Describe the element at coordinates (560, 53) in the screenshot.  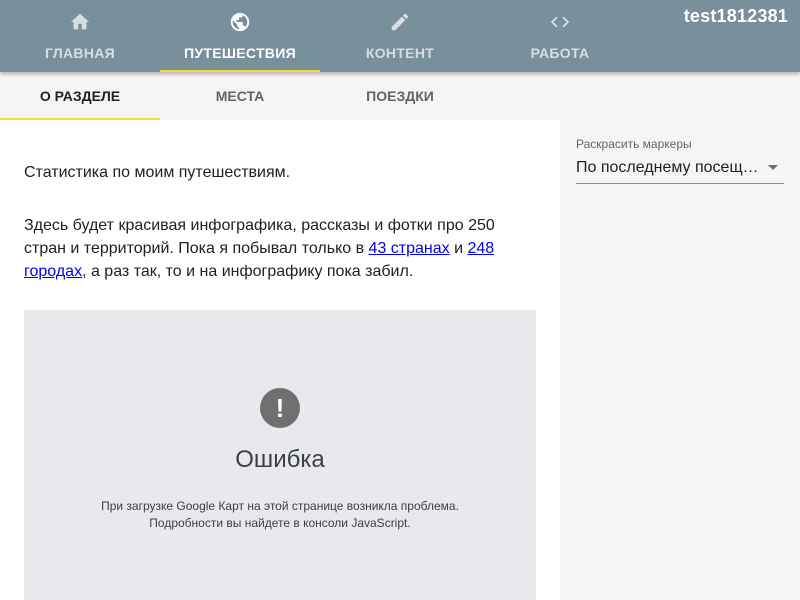
I see `nav-tab-label: РАБОТА` at that location.